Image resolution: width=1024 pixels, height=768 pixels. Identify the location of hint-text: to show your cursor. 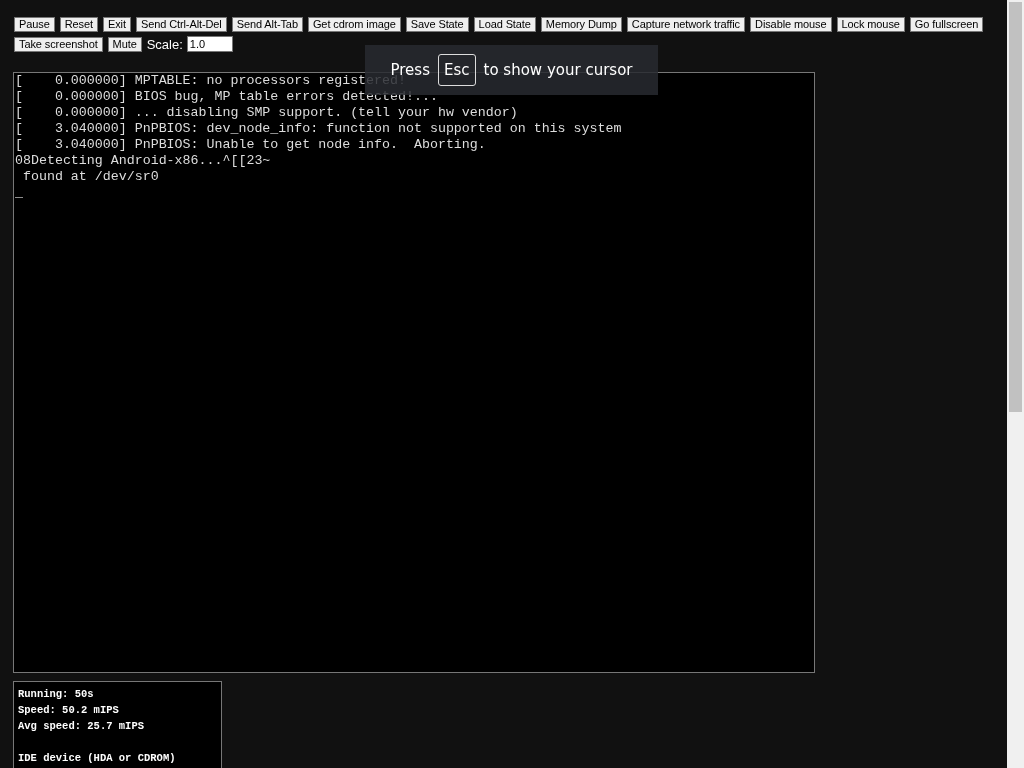
(558, 70).